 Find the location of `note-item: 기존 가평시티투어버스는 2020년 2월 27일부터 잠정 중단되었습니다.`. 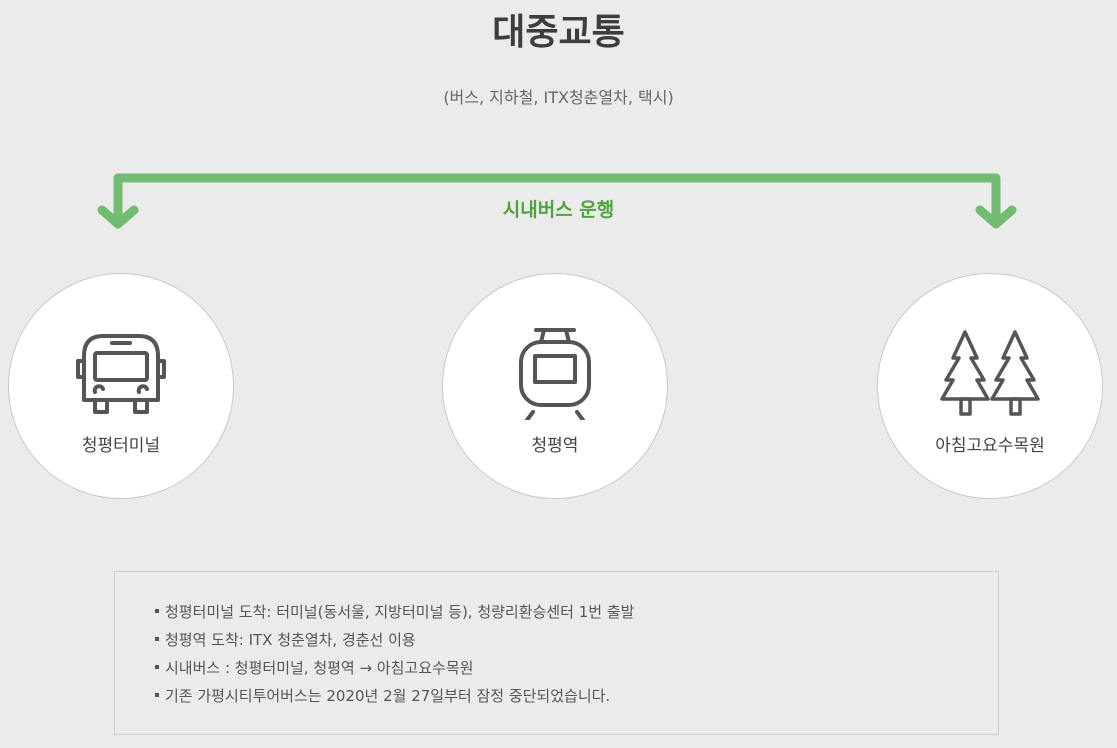

note-item: 기존 가평시티투어버스는 2020년 2월 27일부터 잠정 중단되었습니다. is located at coordinates (576, 696).